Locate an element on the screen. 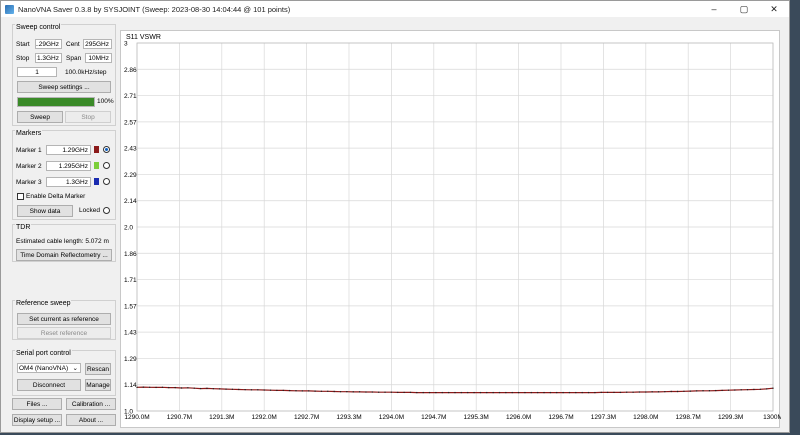 The height and width of the screenshot is (435, 800). delta-marker-checkbox is located at coordinates (20, 196).